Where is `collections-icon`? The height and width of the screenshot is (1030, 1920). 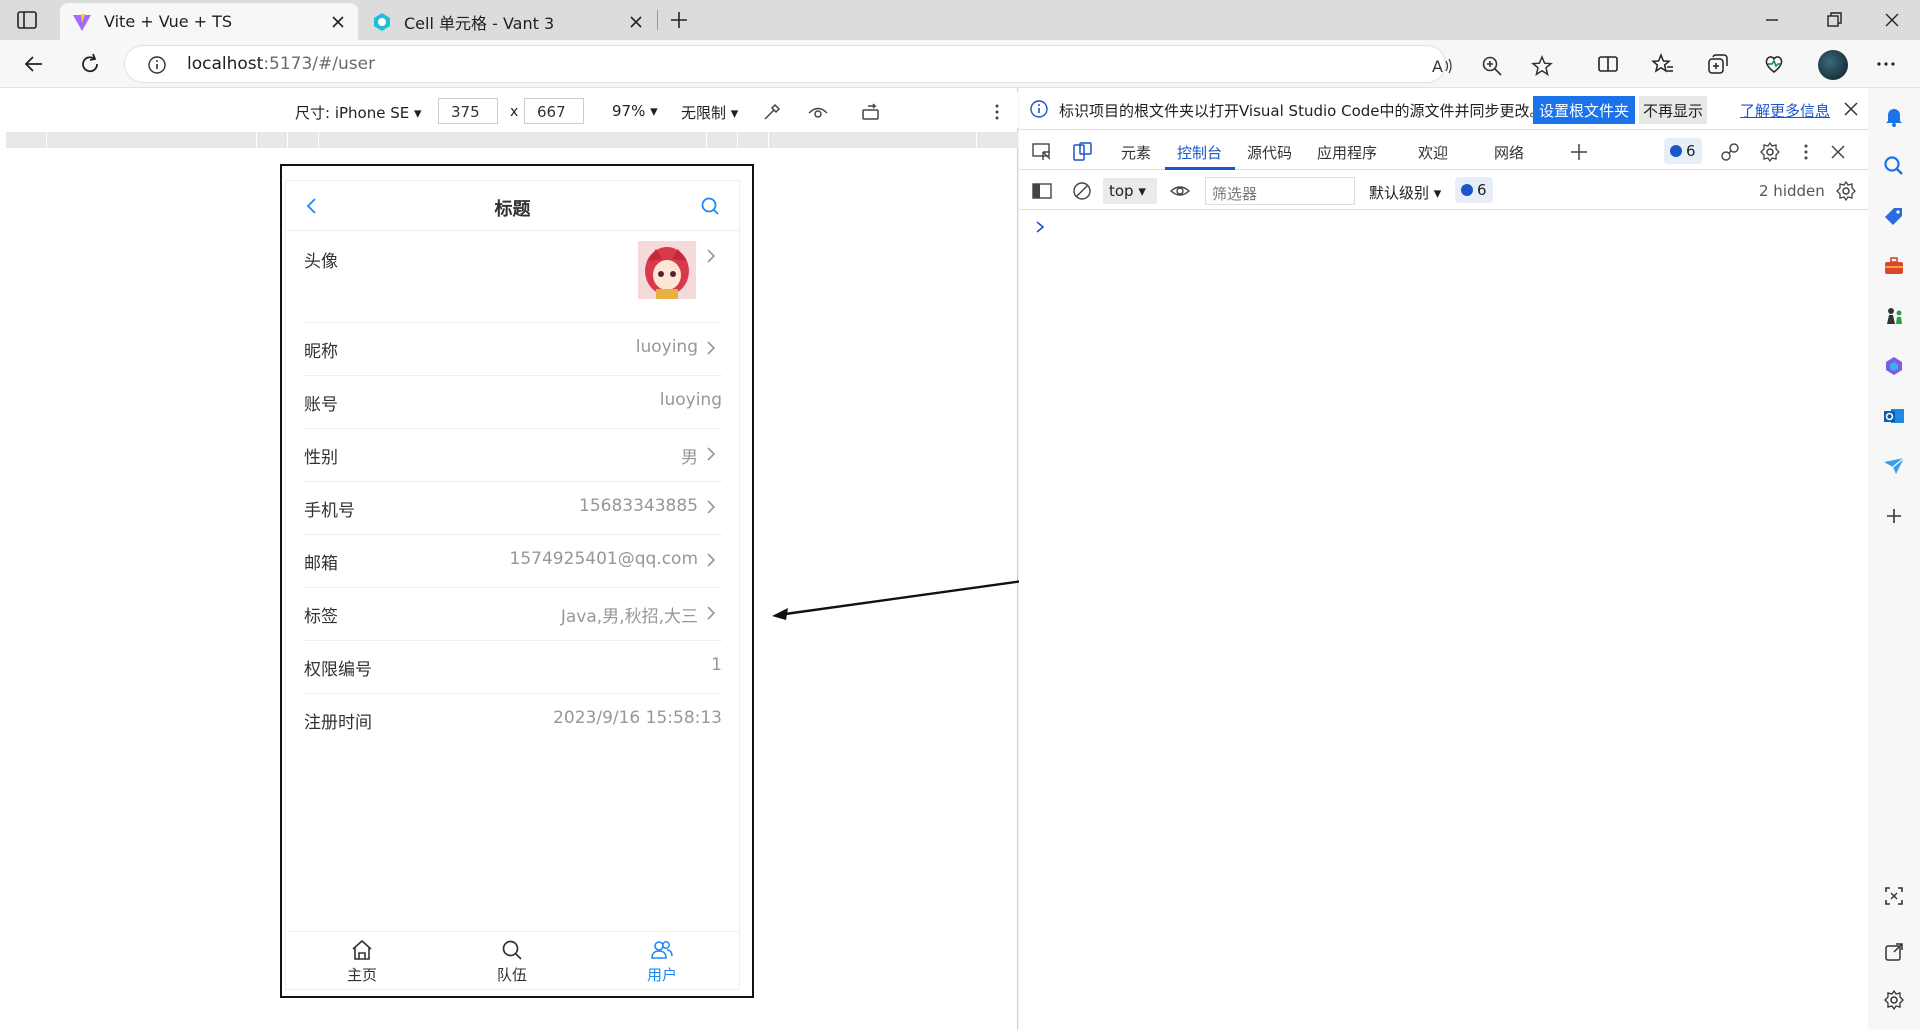 collections-icon is located at coordinates (1718, 64).